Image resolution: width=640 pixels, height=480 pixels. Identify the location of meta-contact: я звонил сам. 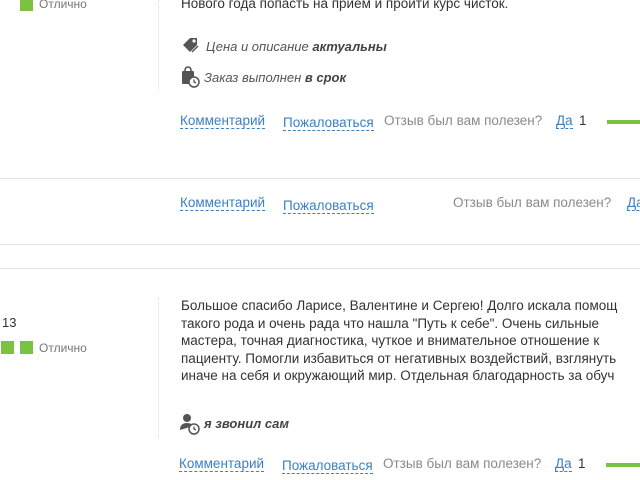
(233, 423).